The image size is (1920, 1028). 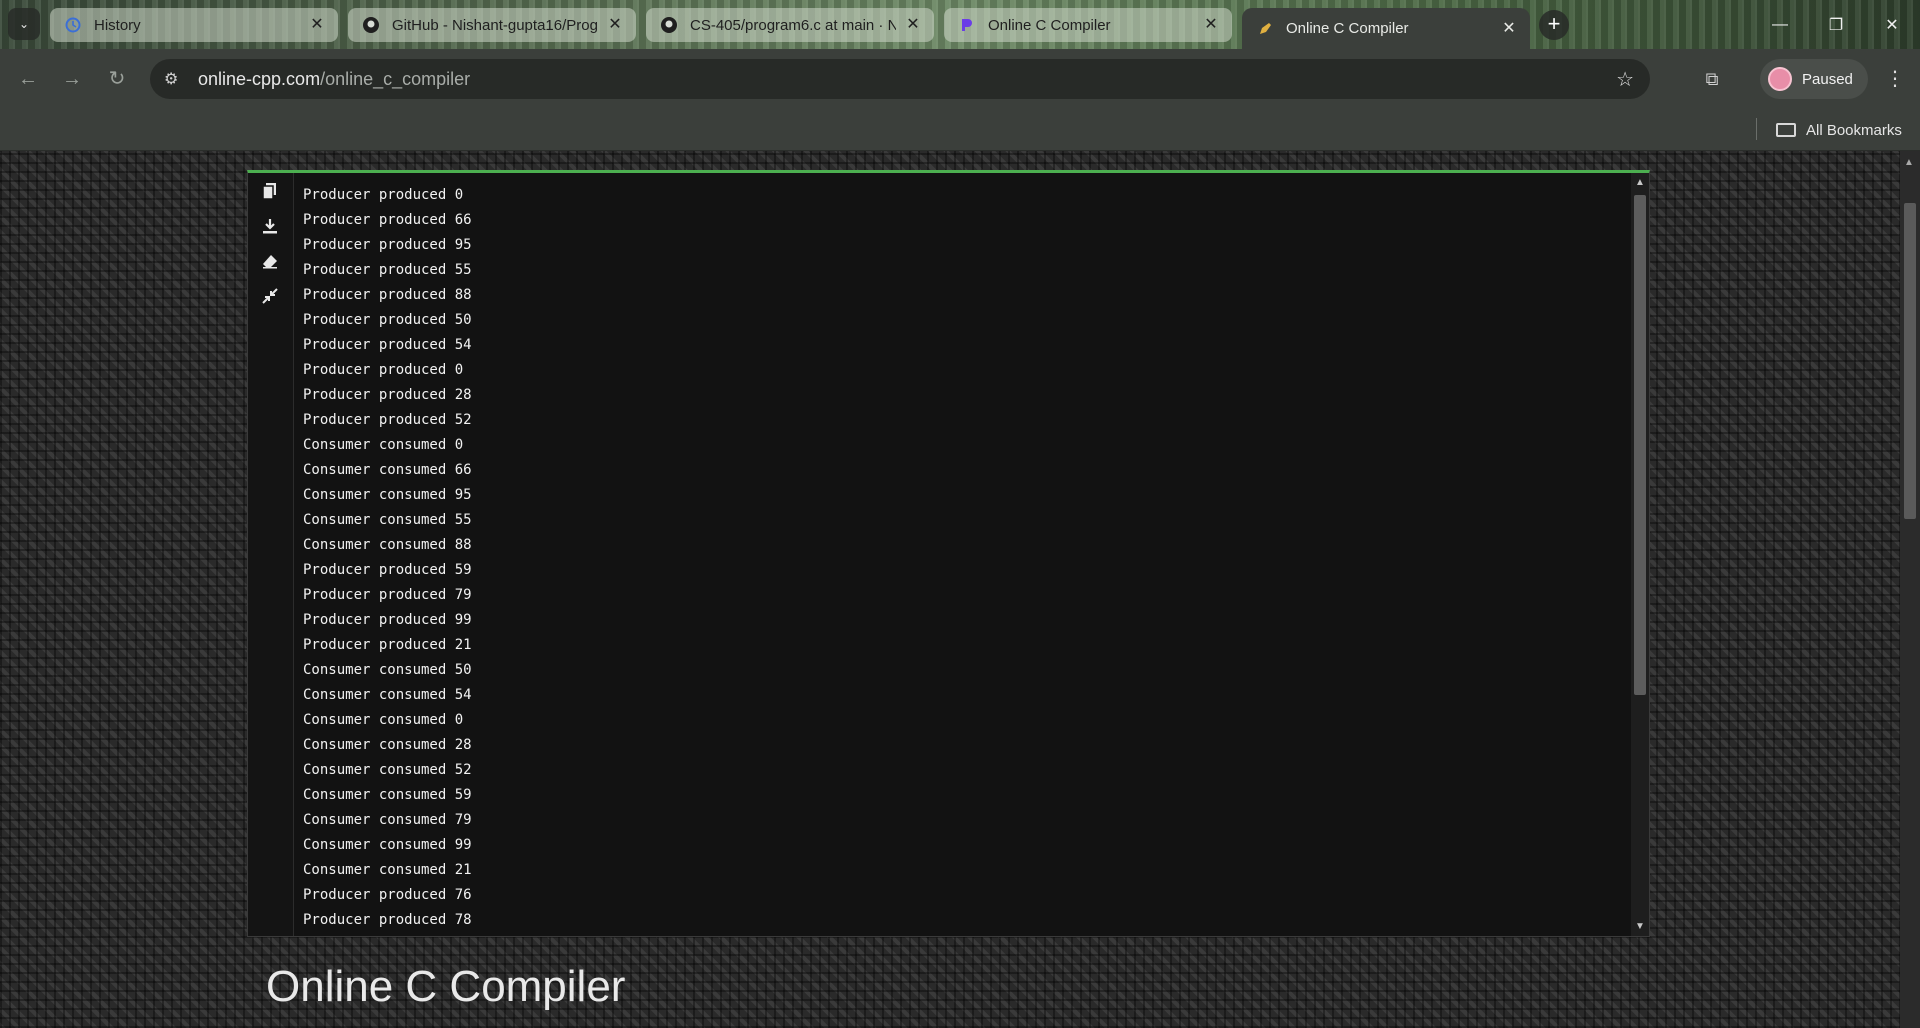 I want to click on avatar, so click(x=1780, y=79).